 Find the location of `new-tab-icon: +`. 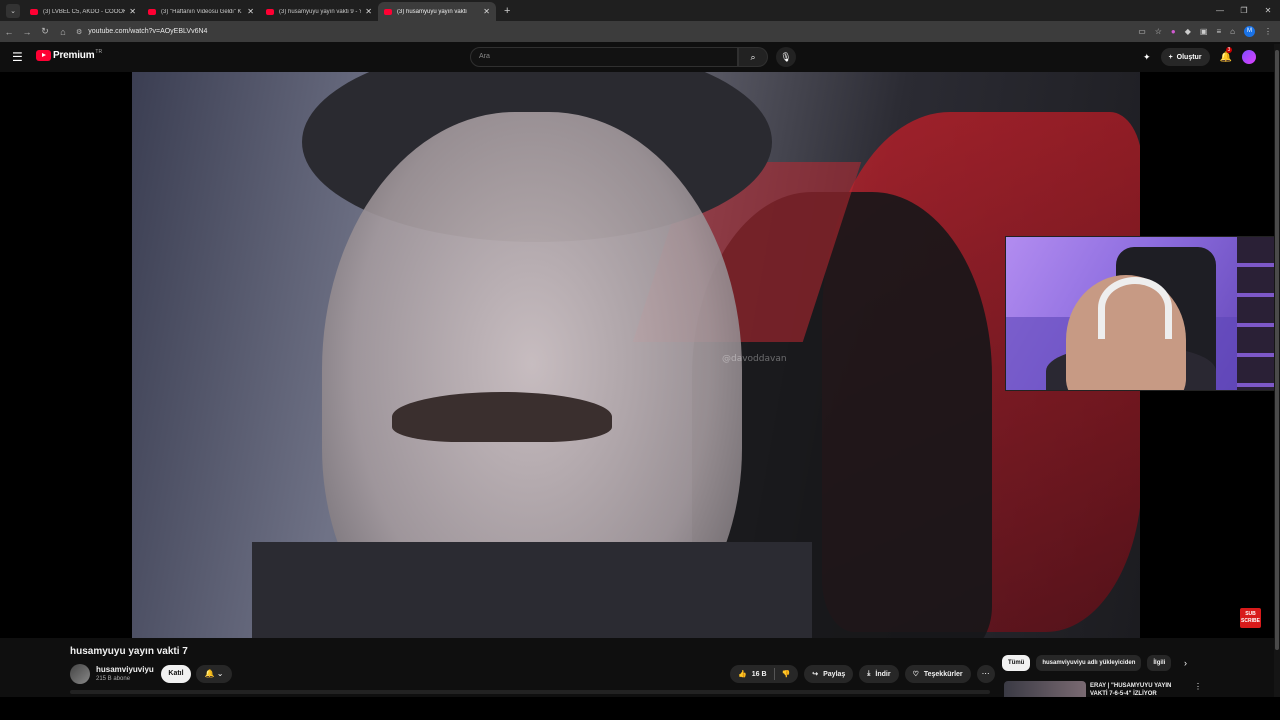

new-tab-icon: + is located at coordinates (507, 11).